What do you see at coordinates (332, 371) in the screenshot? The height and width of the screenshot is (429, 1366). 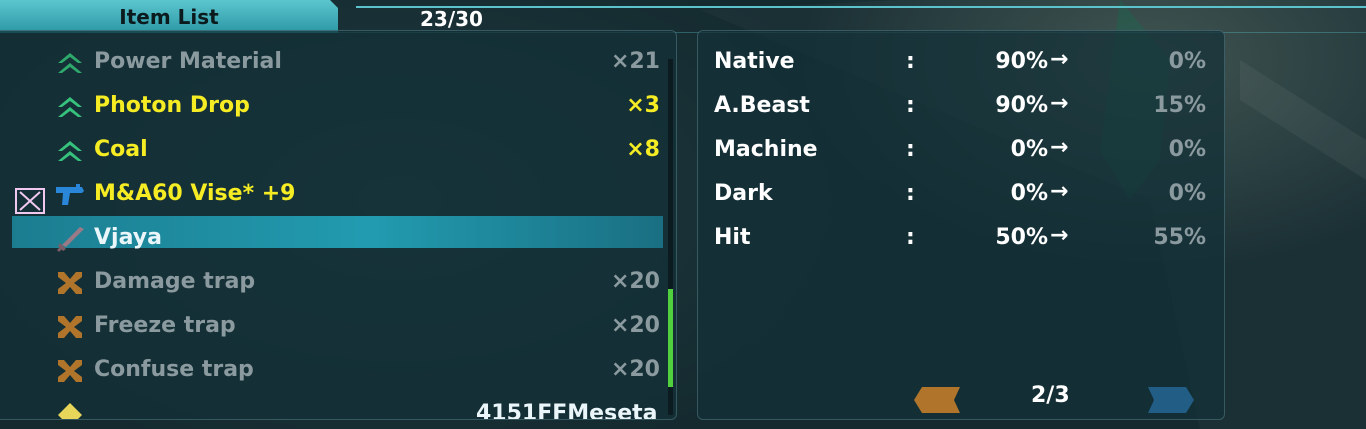 I see `list-item: Confuse trap ×20` at bounding box center [332, 371].